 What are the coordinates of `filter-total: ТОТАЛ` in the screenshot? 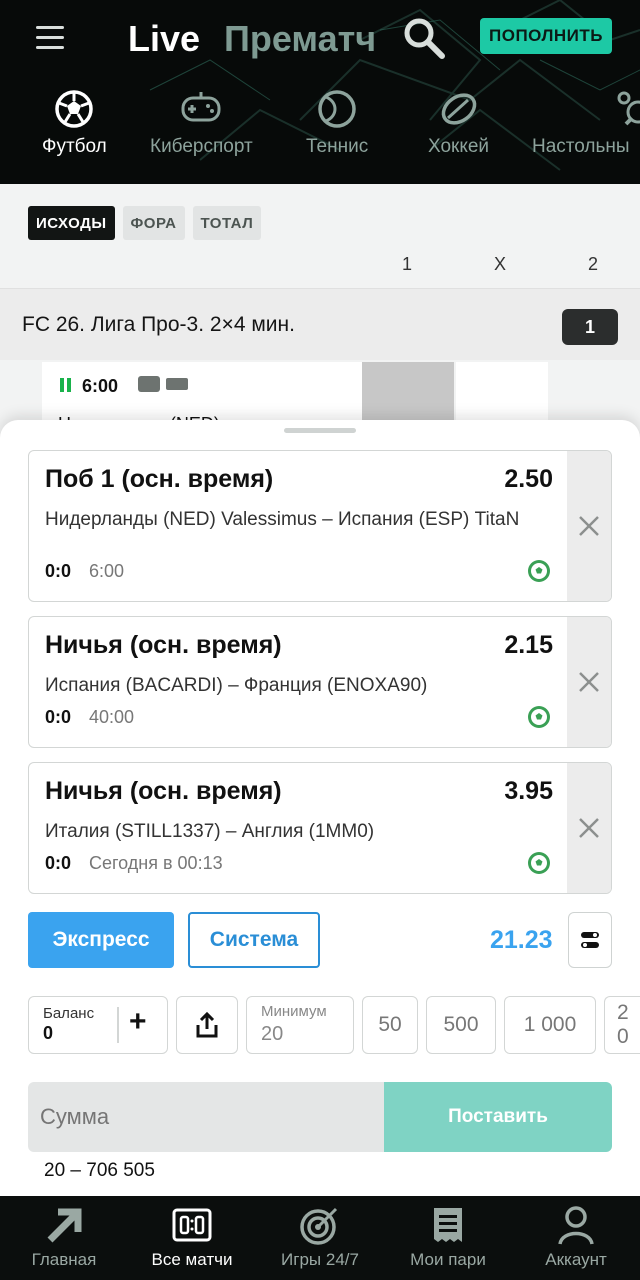 It's located at (227, 223).